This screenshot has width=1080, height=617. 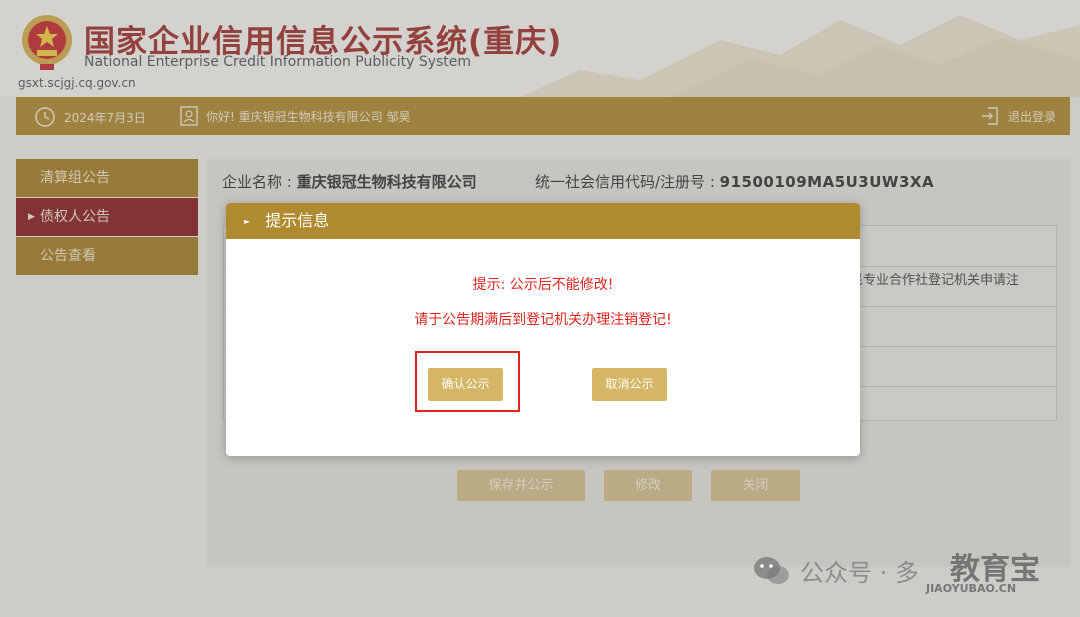 I want to click on dialog-header: ► 提示信息, so click(x=543, y=221).